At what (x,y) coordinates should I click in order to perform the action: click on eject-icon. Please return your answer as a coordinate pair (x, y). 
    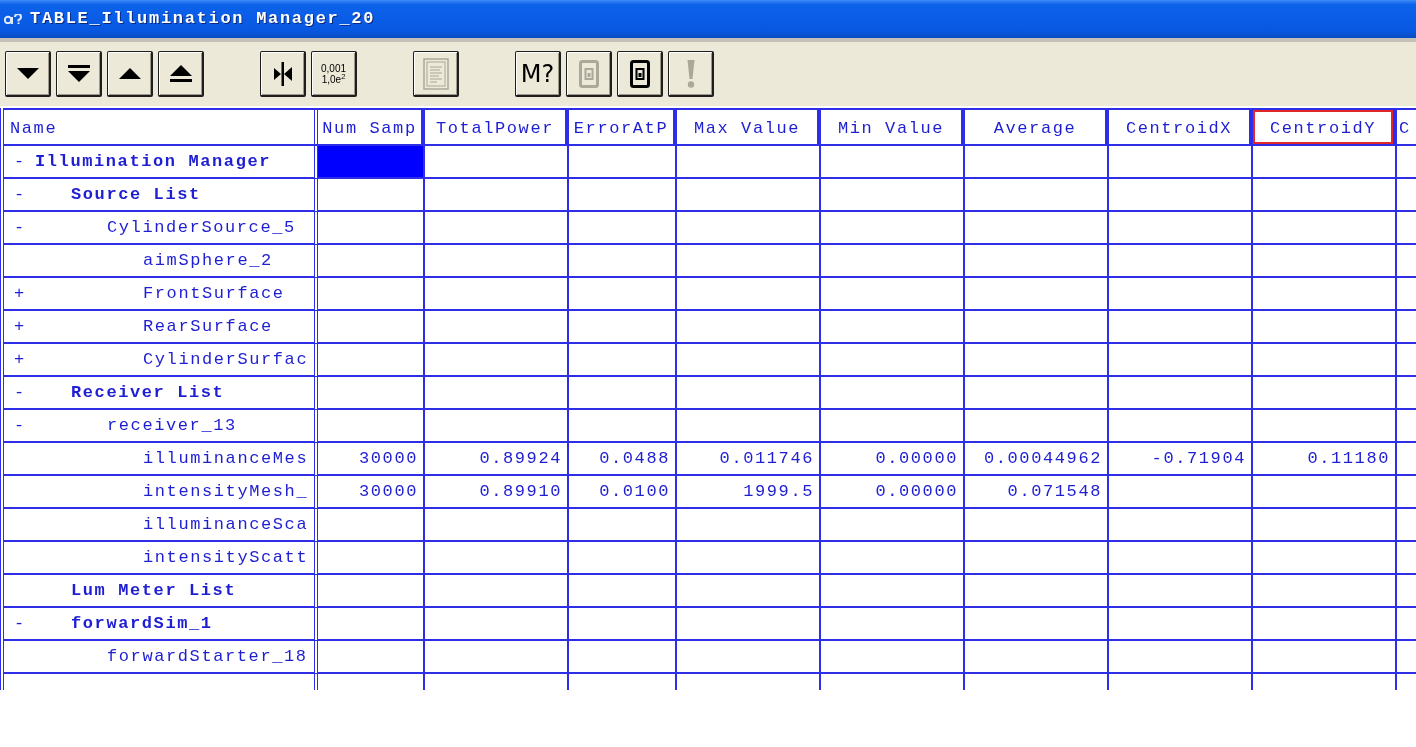
    Looking at the image, I should click on (180, 73).